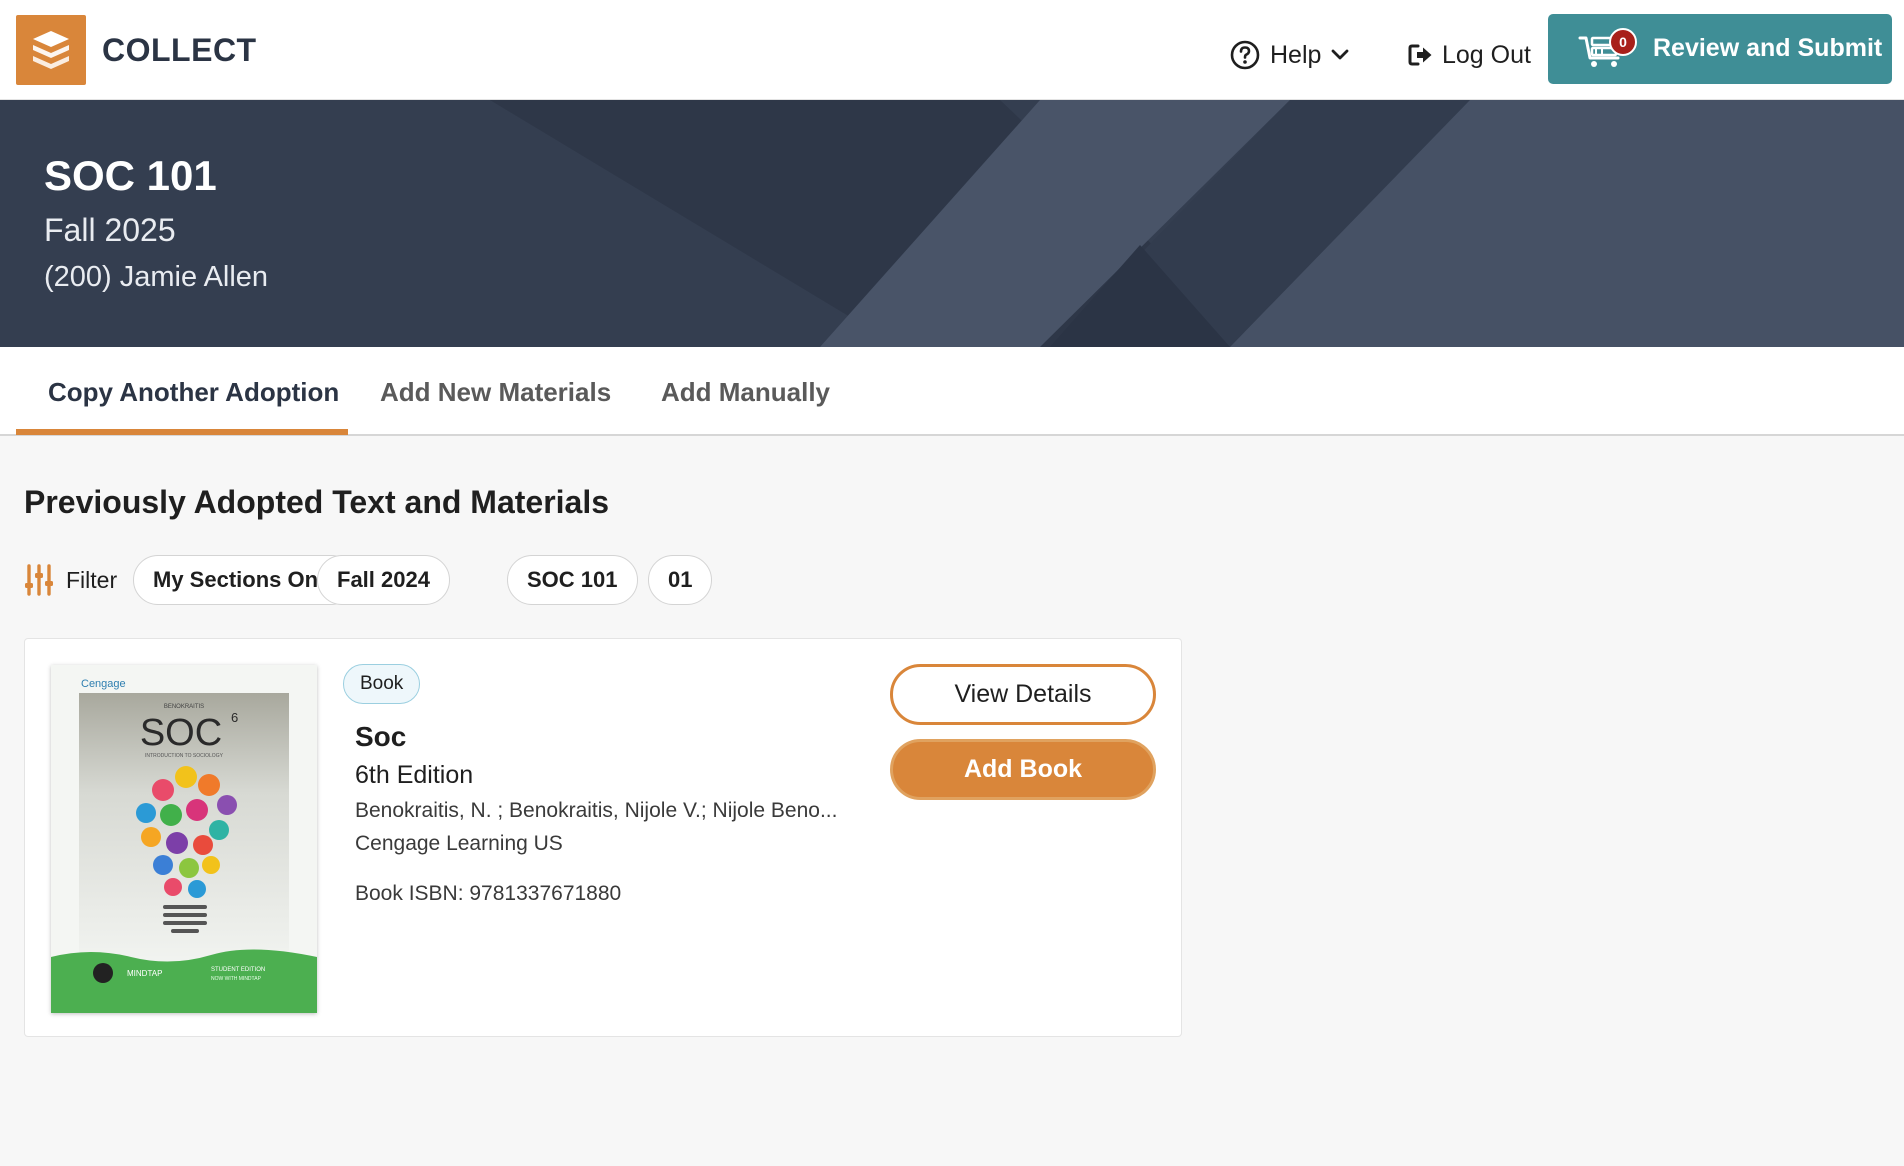  What do you see at coordinates (193, 392) in the screenshot?
I see `tab-copy-another-adoption: Copy Another Adoption` at bounding box center [193, 392].